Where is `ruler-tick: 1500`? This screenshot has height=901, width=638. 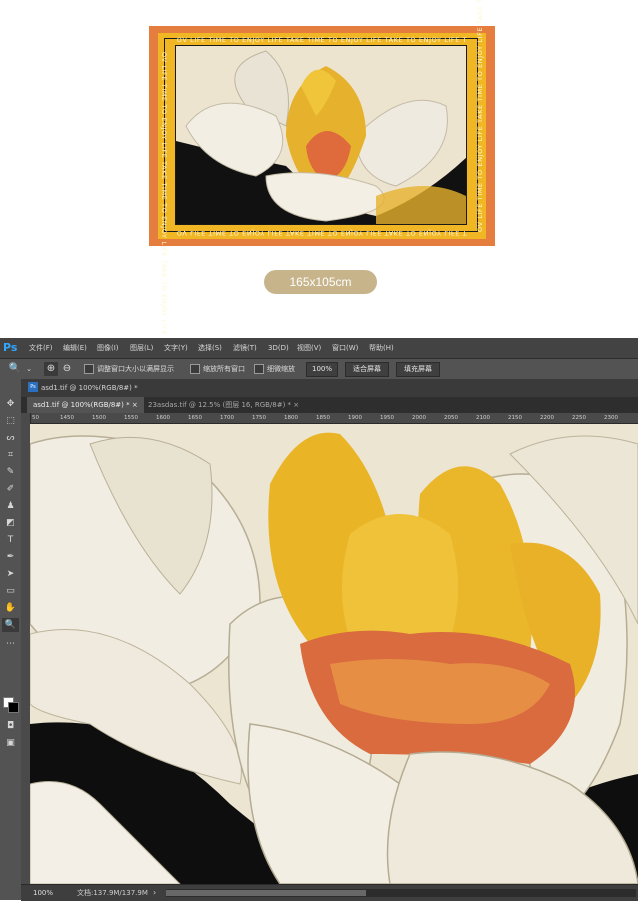 ruler-tick: 1500 is located at coordinates (99, 418).